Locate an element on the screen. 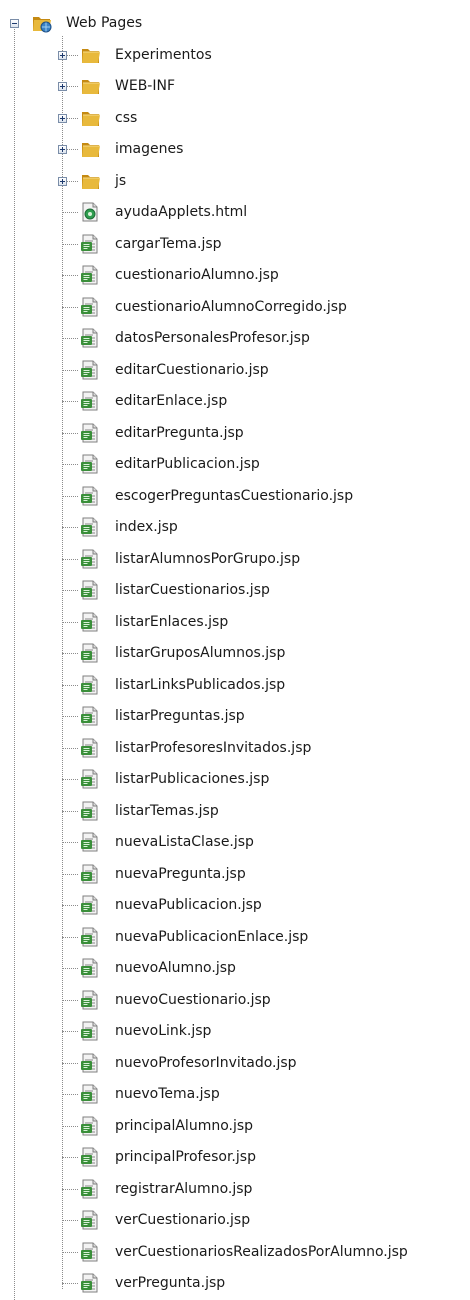  tree-node-file: listarCuestionarios.jsp is located at coordinates (235, 590).